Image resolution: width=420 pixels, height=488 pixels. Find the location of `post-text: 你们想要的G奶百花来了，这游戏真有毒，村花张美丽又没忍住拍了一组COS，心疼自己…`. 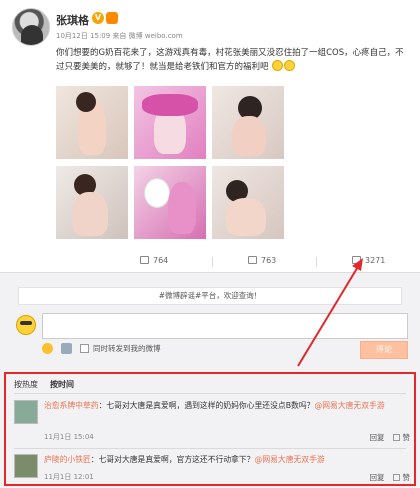

post-text: 你们想要的G奶百花来了，这游戏真有毒，村花张美丽又没忍住拍了一组COS，心疼自己… is located at coordinates (234, 60).